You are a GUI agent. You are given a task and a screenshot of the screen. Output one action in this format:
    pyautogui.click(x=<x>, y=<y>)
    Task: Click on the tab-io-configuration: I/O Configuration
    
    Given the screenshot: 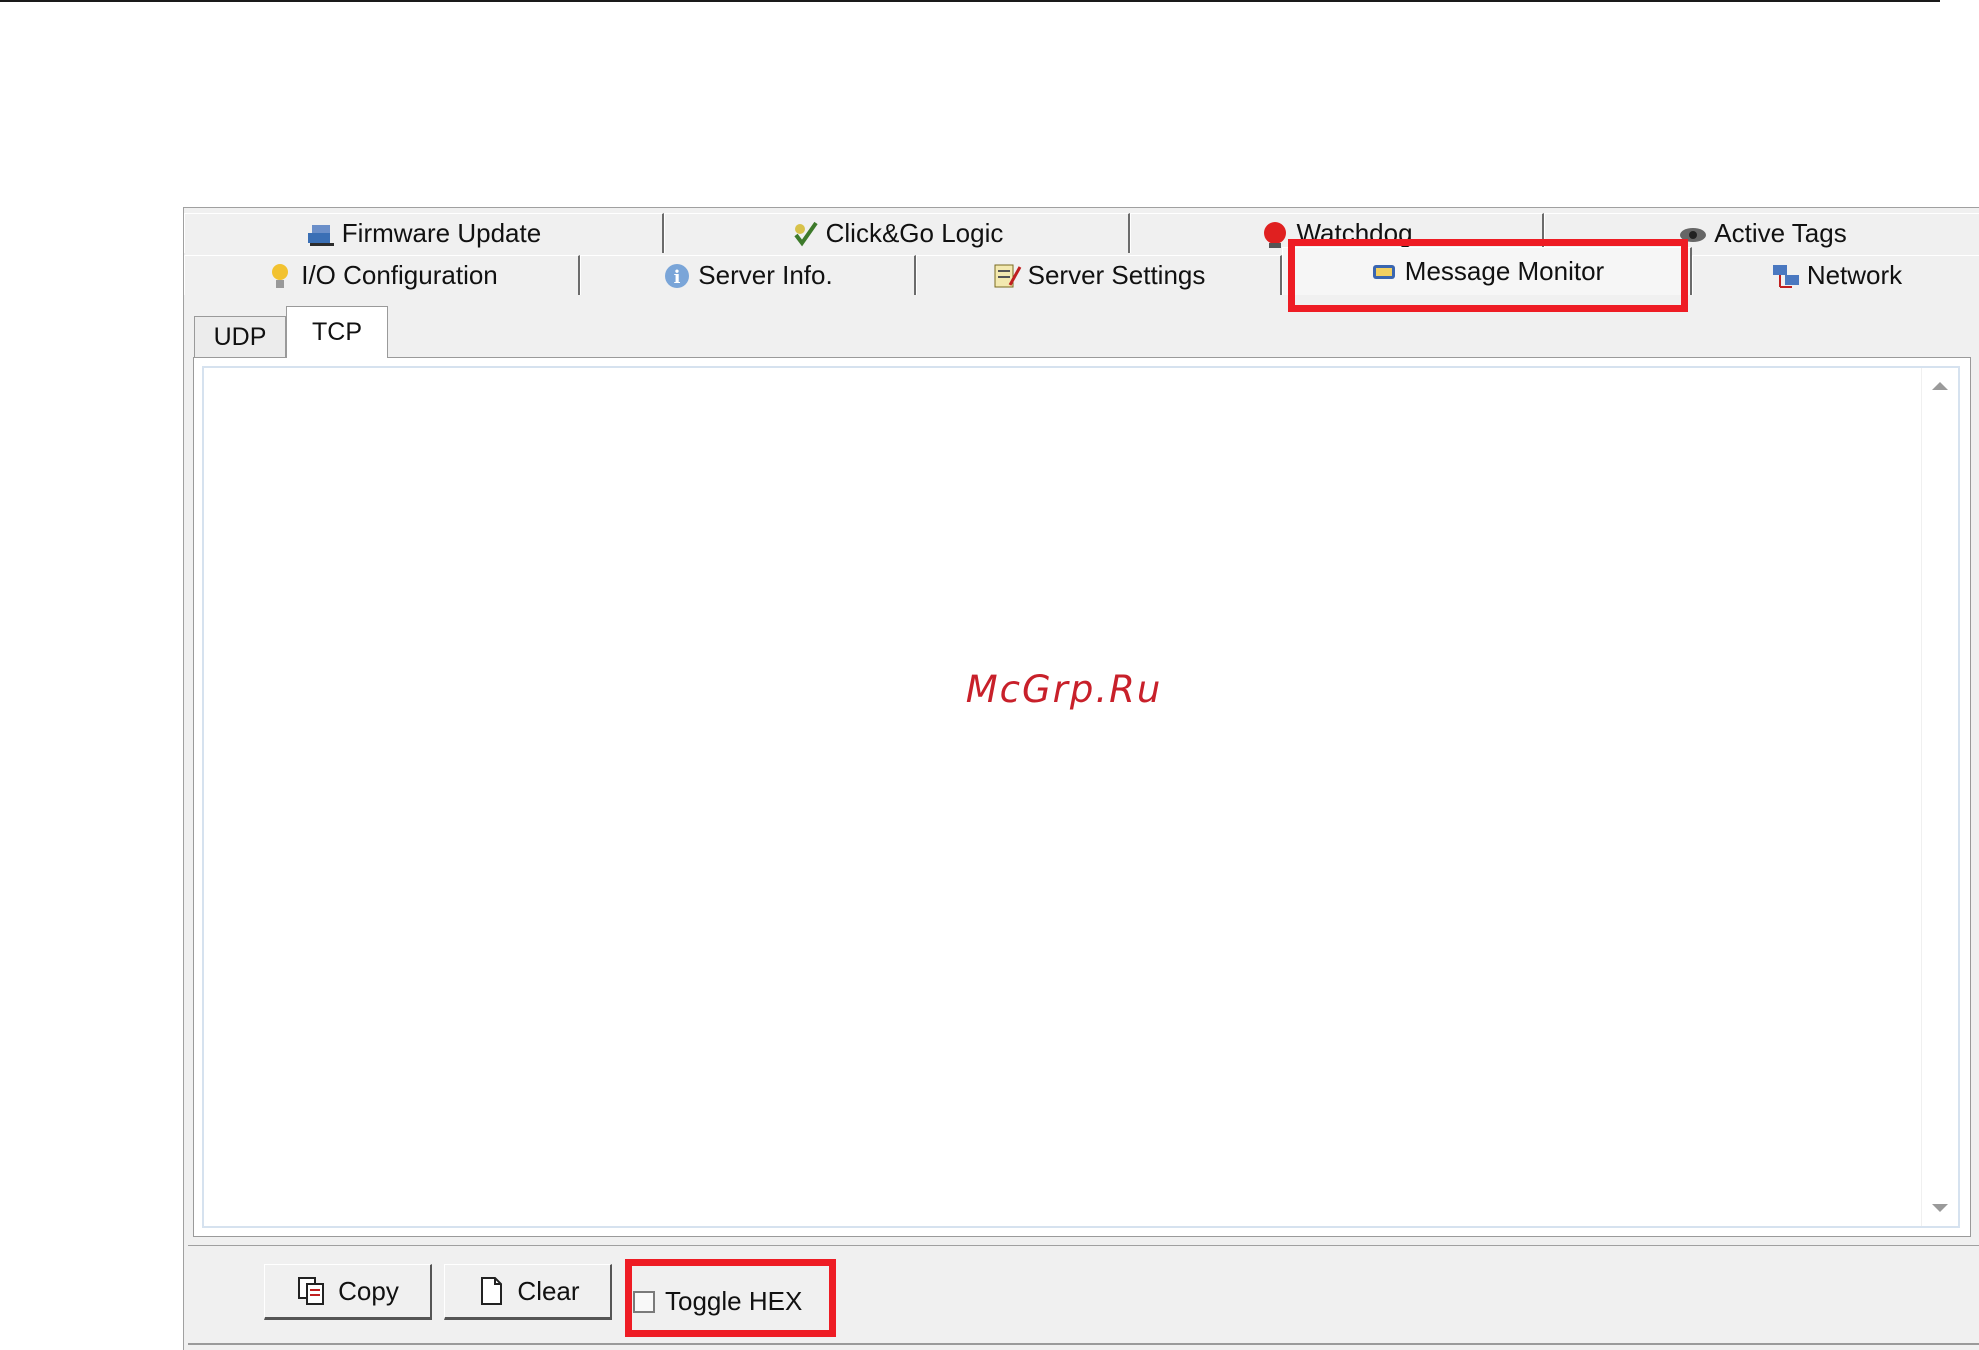 What is the action you would take?
    pyautogui.click(x=382, y=275)
    